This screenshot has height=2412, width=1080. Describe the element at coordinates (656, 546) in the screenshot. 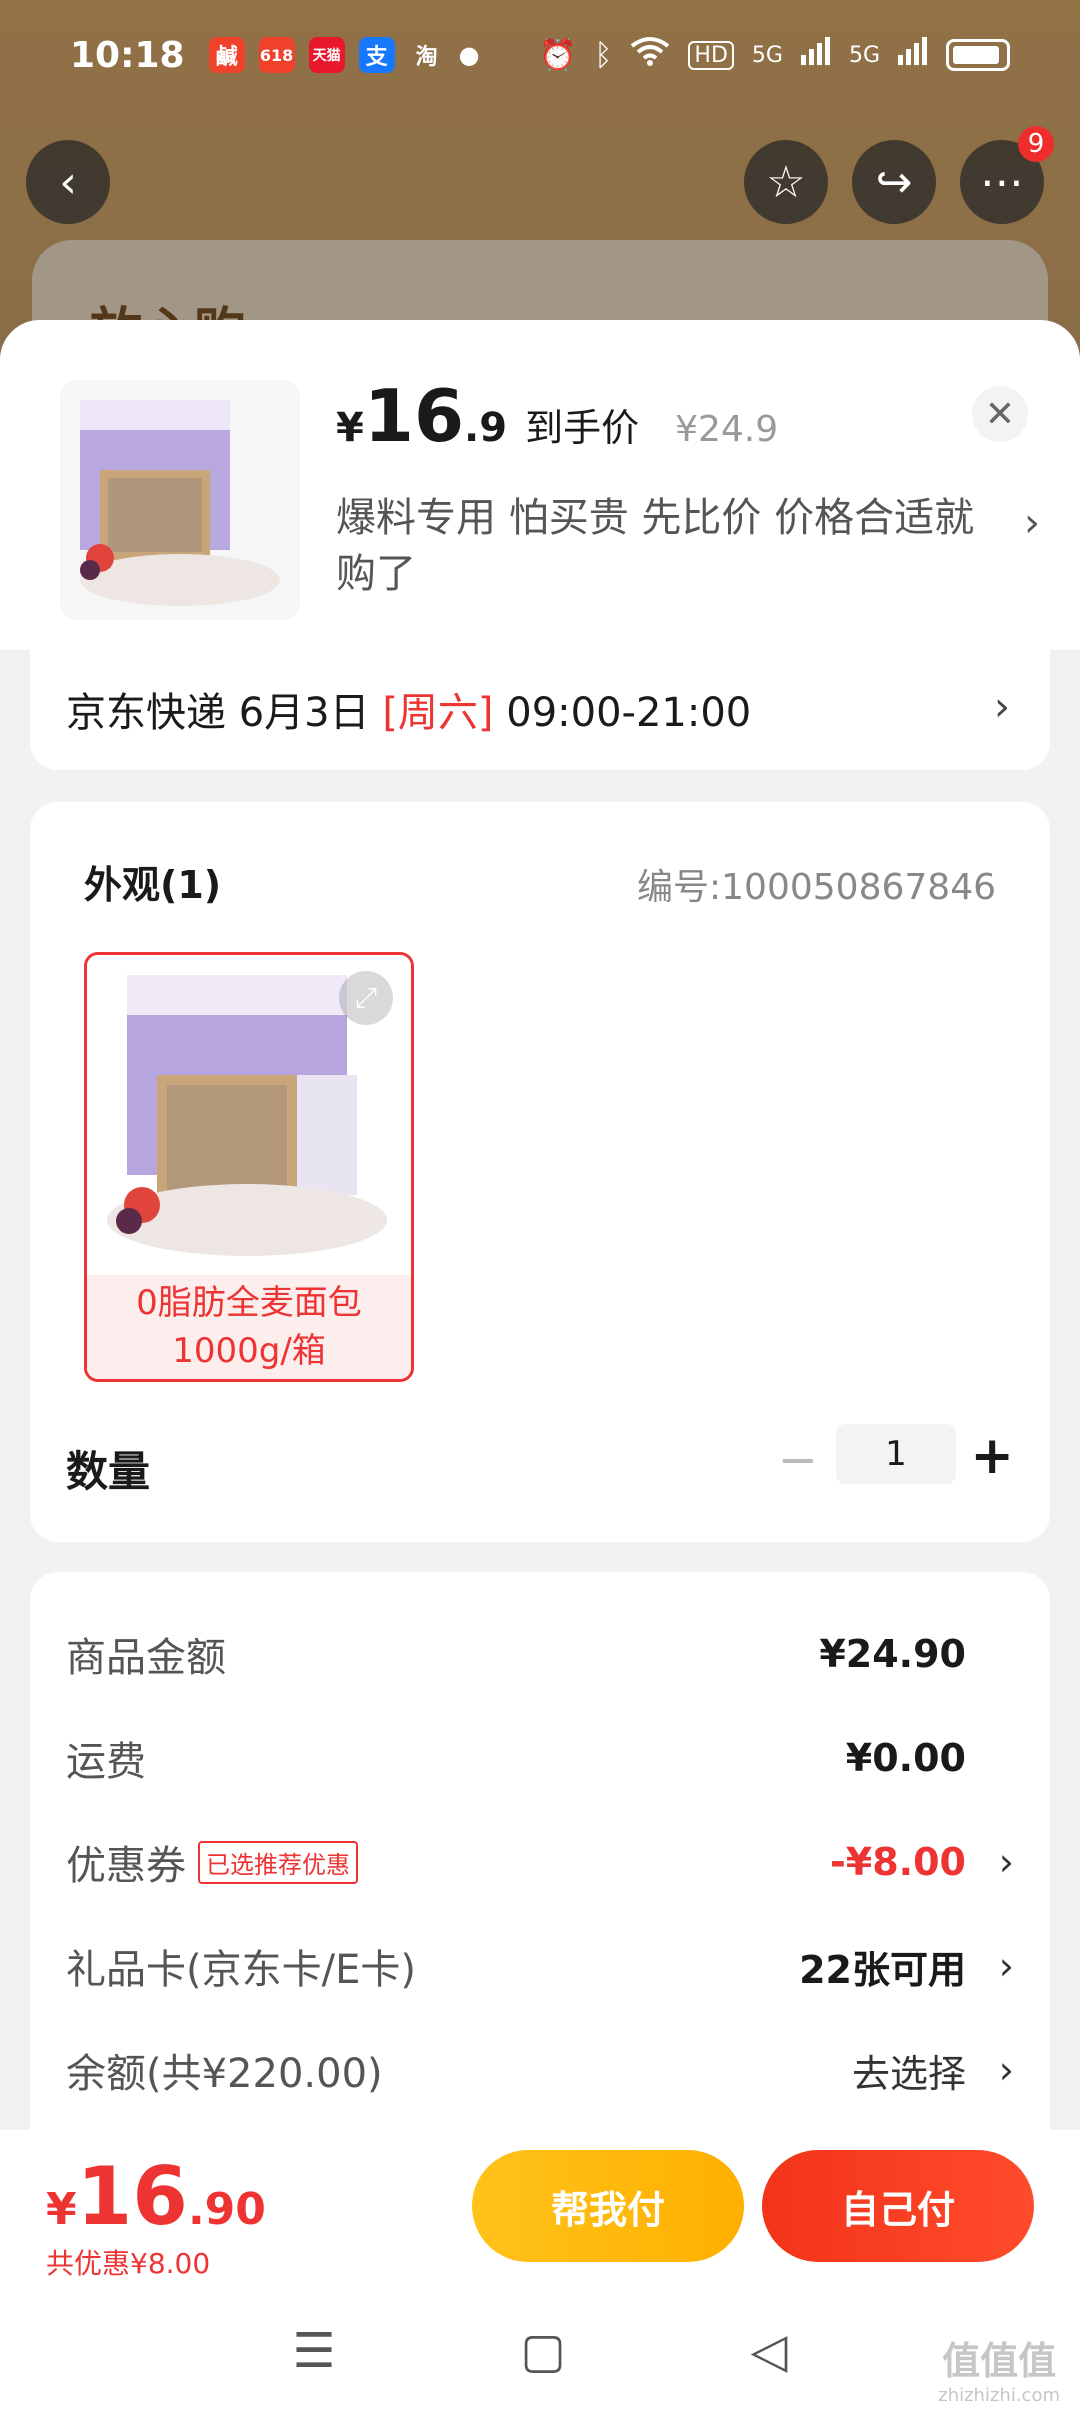

I see `promo-text: 爆料专用 怕买贵 先比价 价格合适就购了` at that location.